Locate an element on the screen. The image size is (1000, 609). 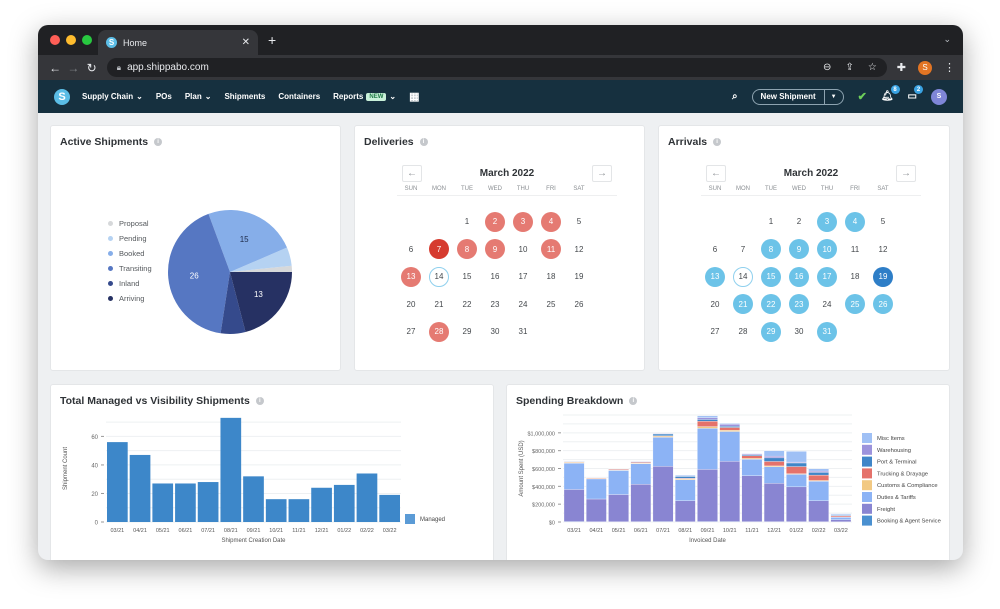
zoom-out-icon: ⊖ is located at coordinates (827, 67).